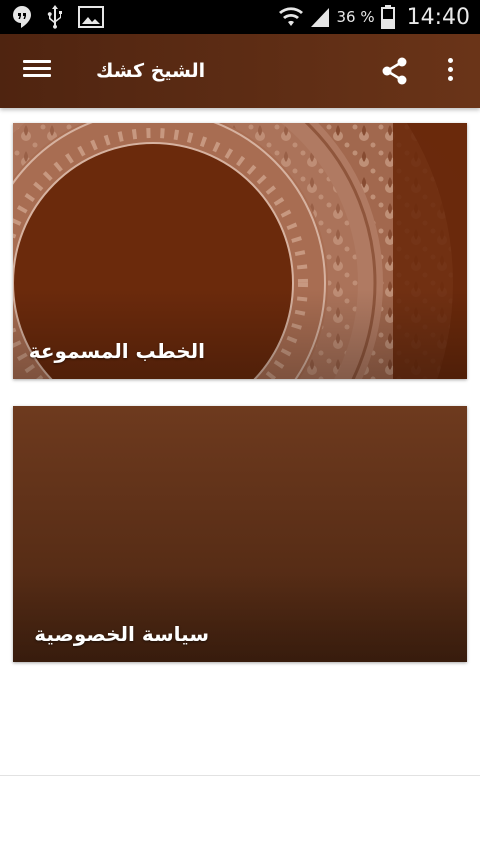 This screenshot has width=480, height=854. Describe the element at coordinates (91, 17) in the screenshot. I see `image-icon` at that location.